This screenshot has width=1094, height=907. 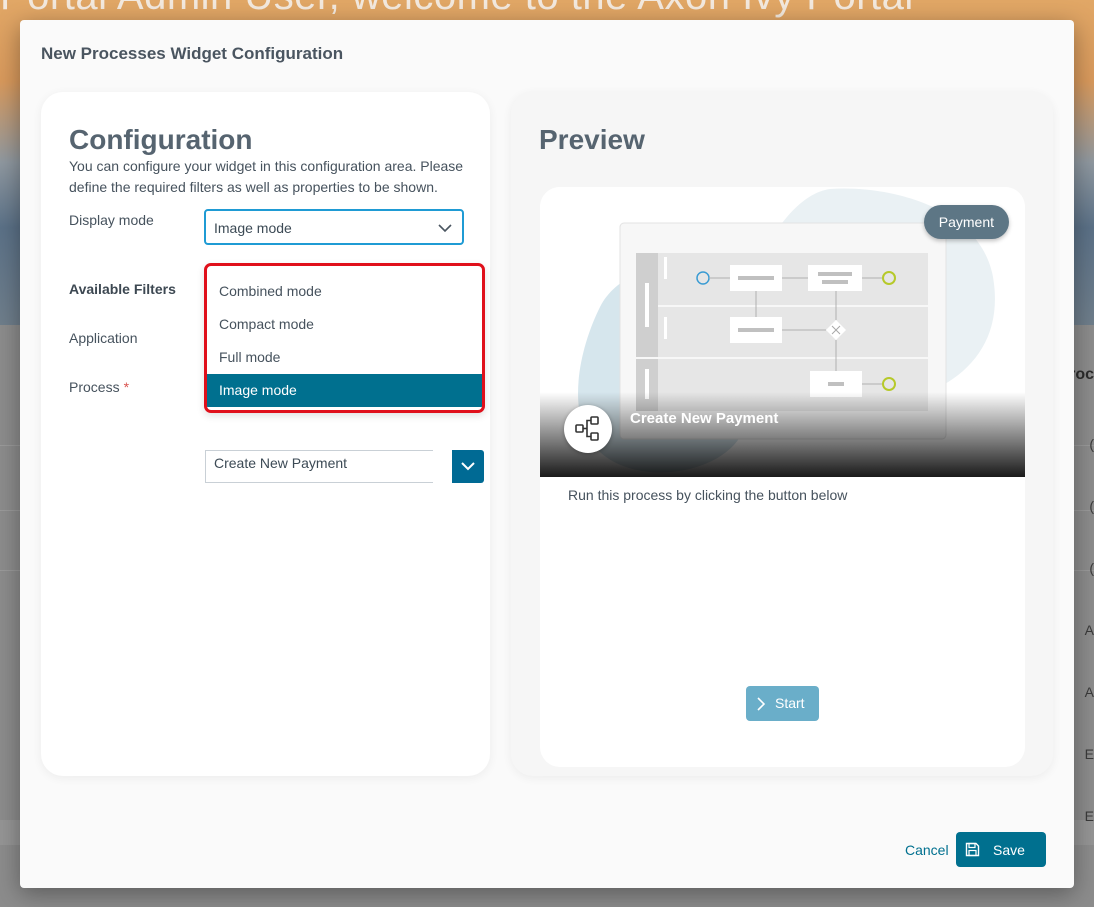 What do you see at coordinates (1081, 600) in the screenshot?
I see `background-right-column: roc ( ( ( A A E E` at bounding box center [1081, 600].